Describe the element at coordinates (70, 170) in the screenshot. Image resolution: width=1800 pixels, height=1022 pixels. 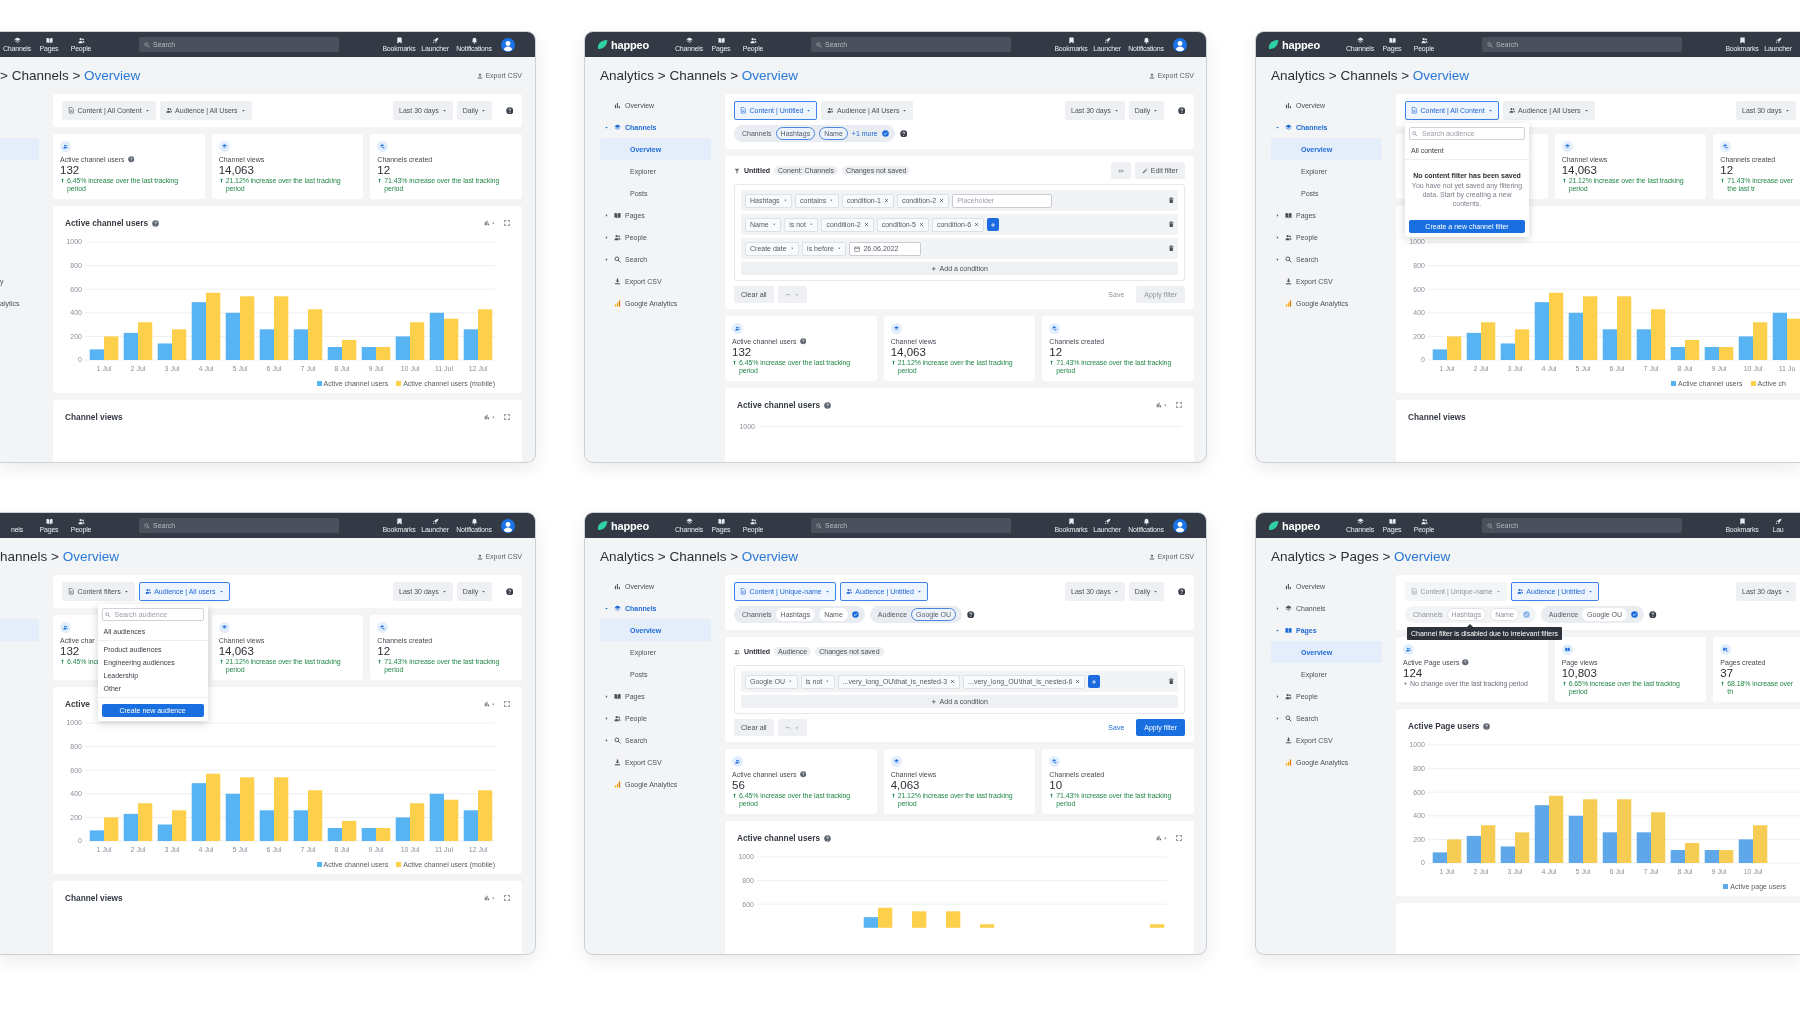
I see `stat-value: 132` at that location.